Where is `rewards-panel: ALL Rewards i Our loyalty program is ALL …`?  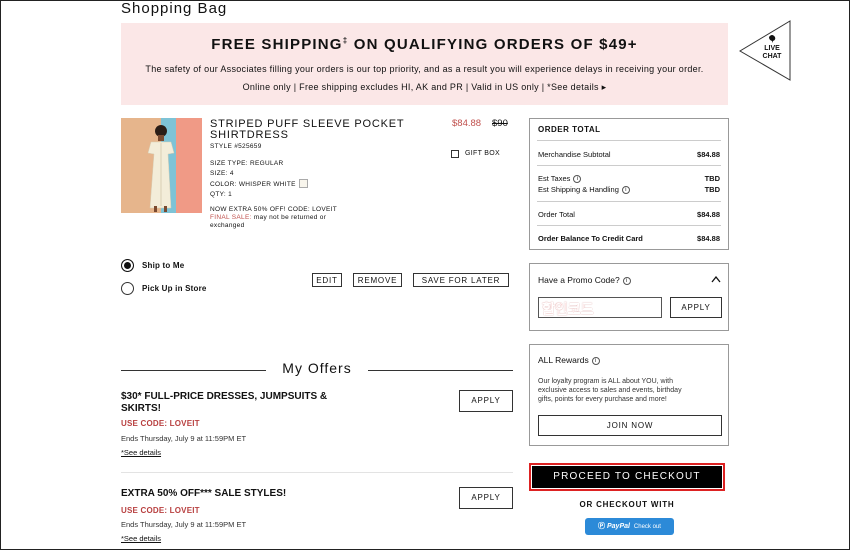
rewards-panel: ALL Rewards i Our loyalty program is ALL … is located at coordinates (629, 395).